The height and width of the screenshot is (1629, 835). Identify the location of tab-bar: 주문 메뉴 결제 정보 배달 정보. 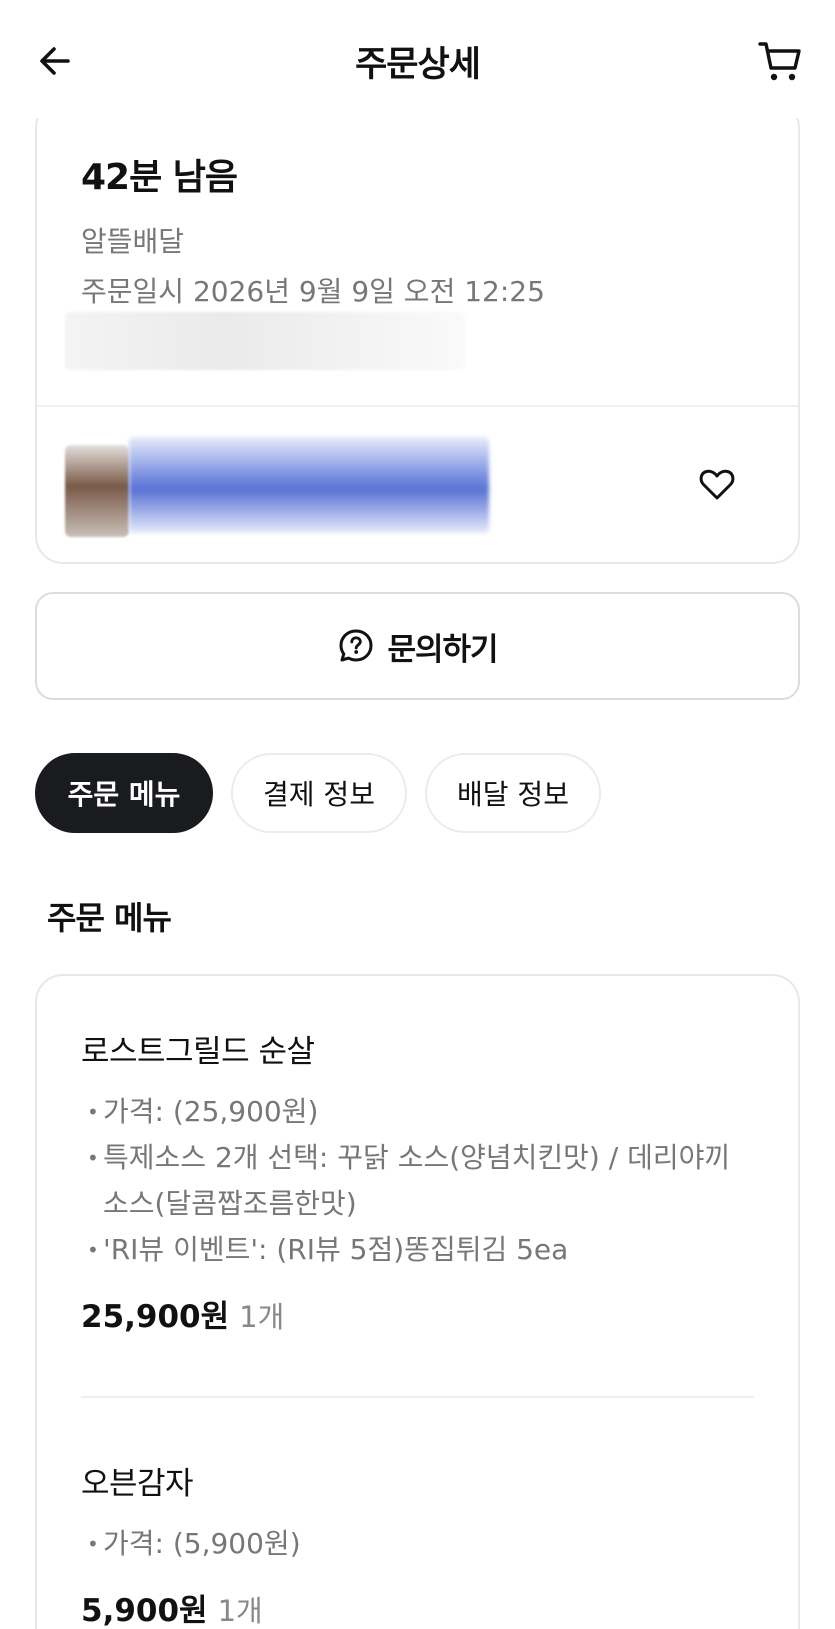
(318, 793).